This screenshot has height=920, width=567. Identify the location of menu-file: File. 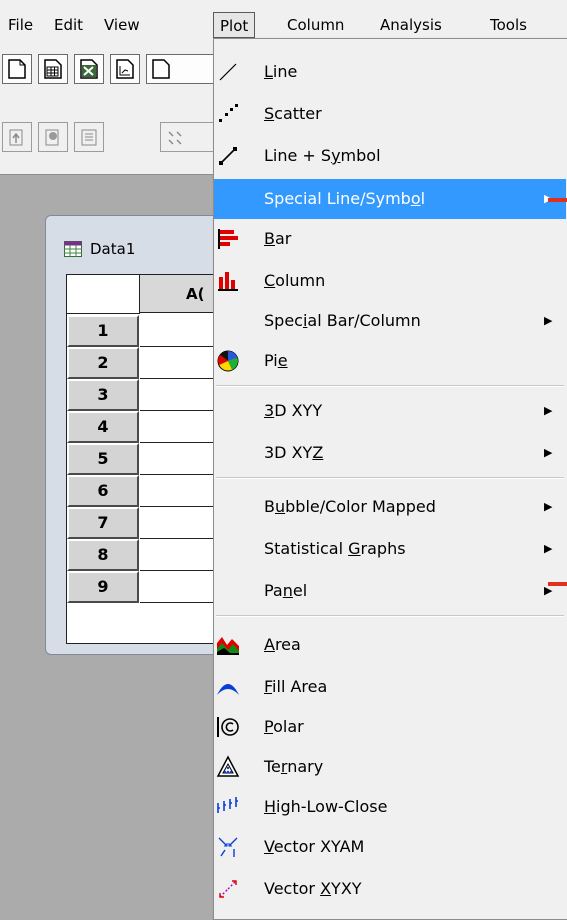
(20, 25).